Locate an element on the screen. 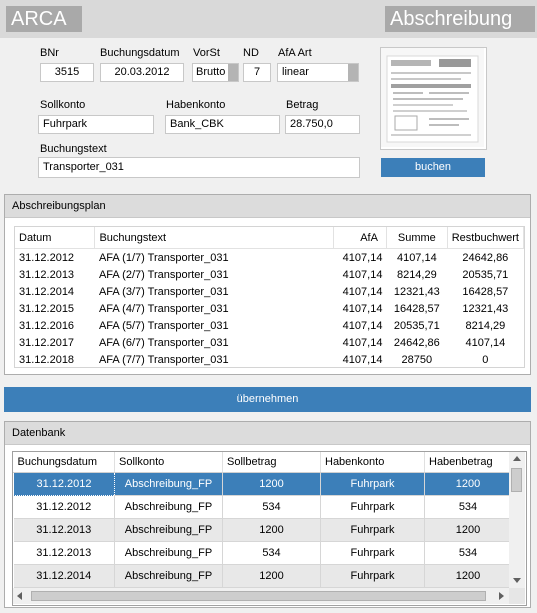  plan-cell-text: AFA (7/7) Transporter_031 is located at coordinates (163, 359).